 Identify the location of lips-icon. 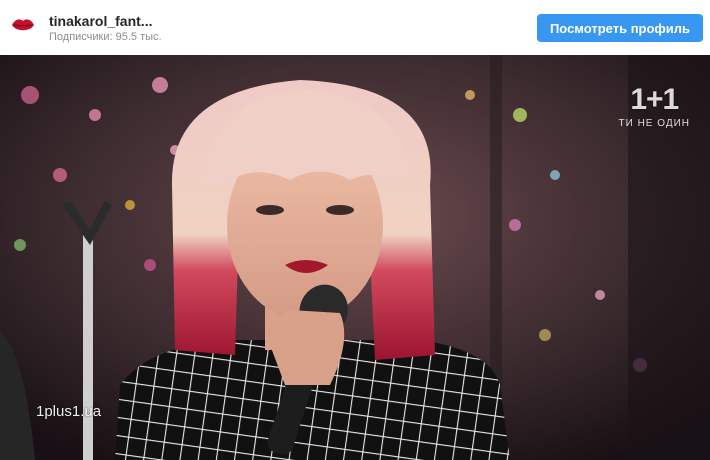
(23, 27).